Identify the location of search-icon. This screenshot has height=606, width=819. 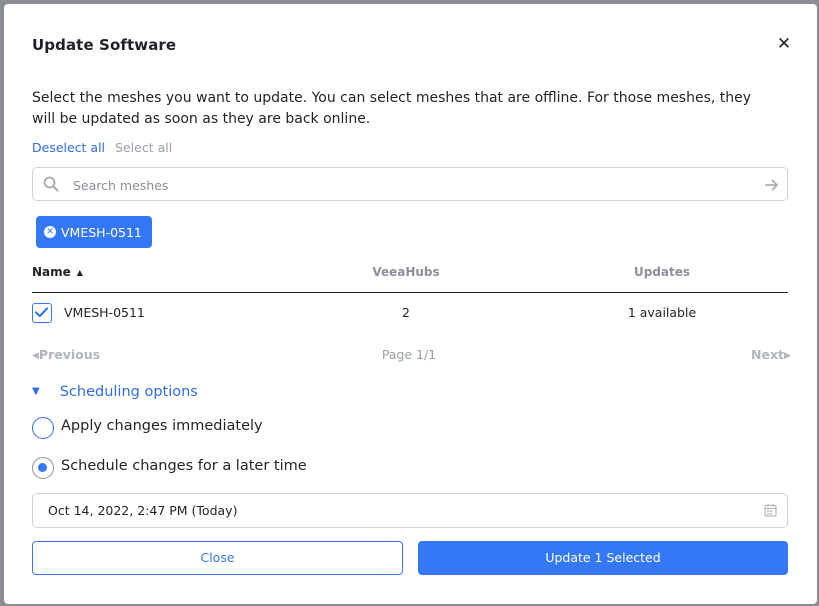
(51, 186).